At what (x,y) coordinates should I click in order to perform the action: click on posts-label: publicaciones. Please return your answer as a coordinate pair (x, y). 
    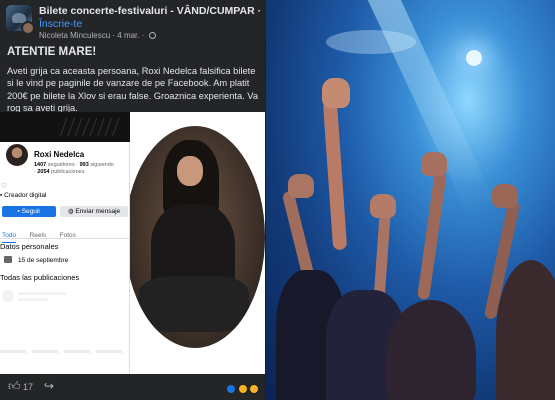
    Looking at the image, I should click on (68, 172).